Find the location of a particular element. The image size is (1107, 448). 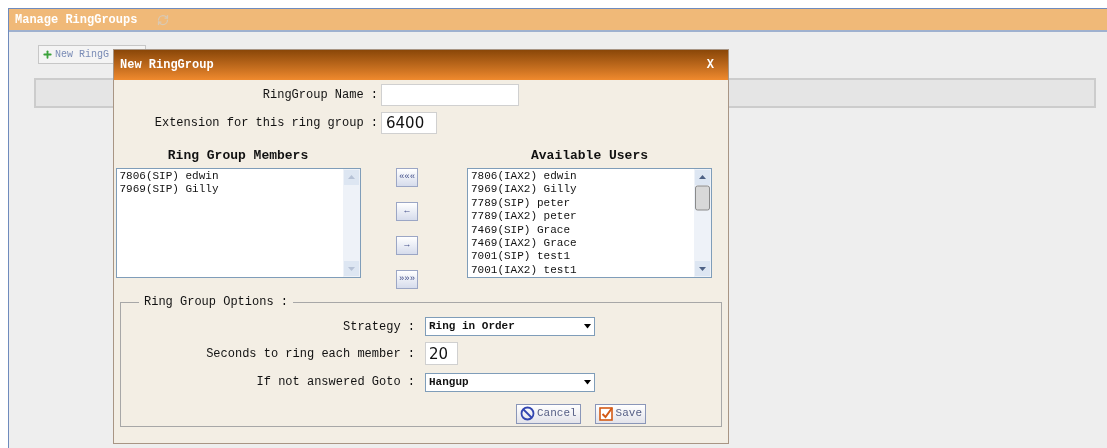

dropdown: Hangup is located at coordinates (510, 382).